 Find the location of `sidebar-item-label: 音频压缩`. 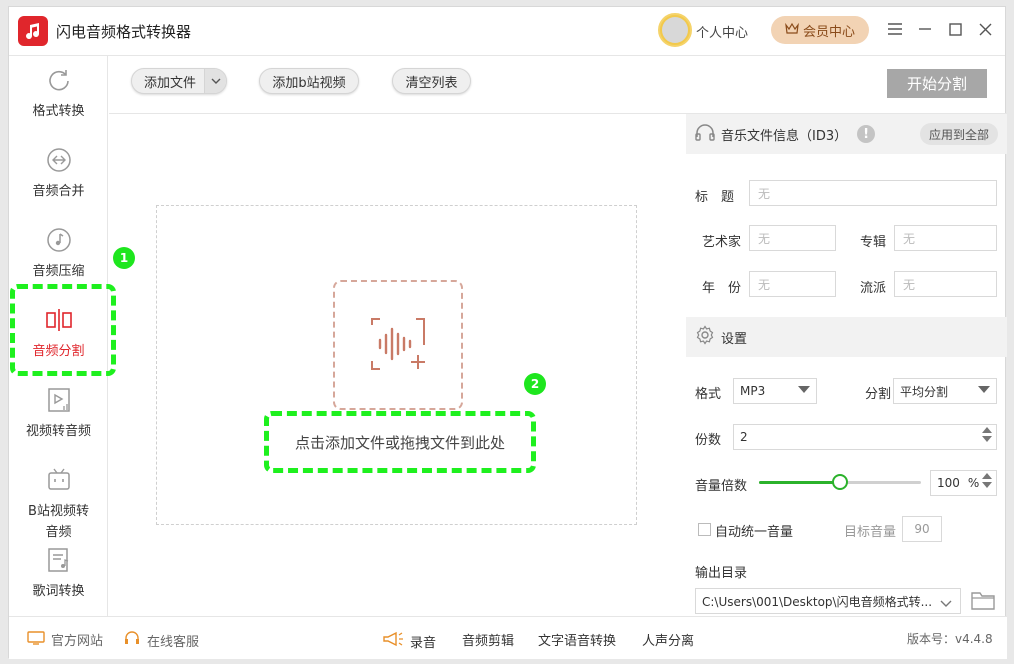

sidebar-item-label: 音频压缩 is located at coordinates (58, 271).